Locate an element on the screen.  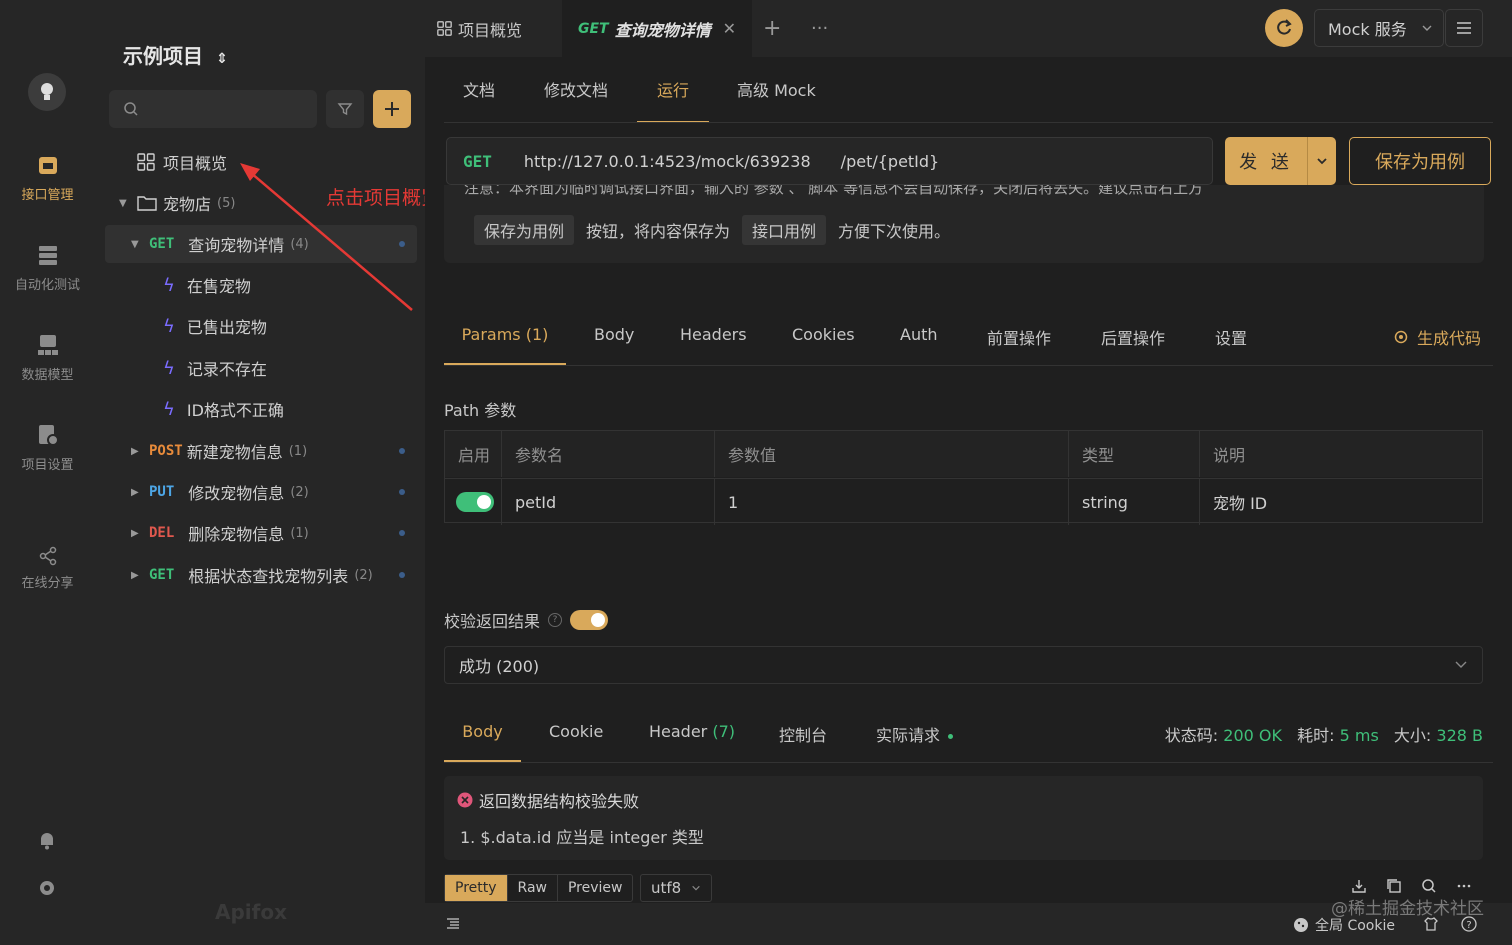
item-count: (1) is located at coordinates (298, 451).